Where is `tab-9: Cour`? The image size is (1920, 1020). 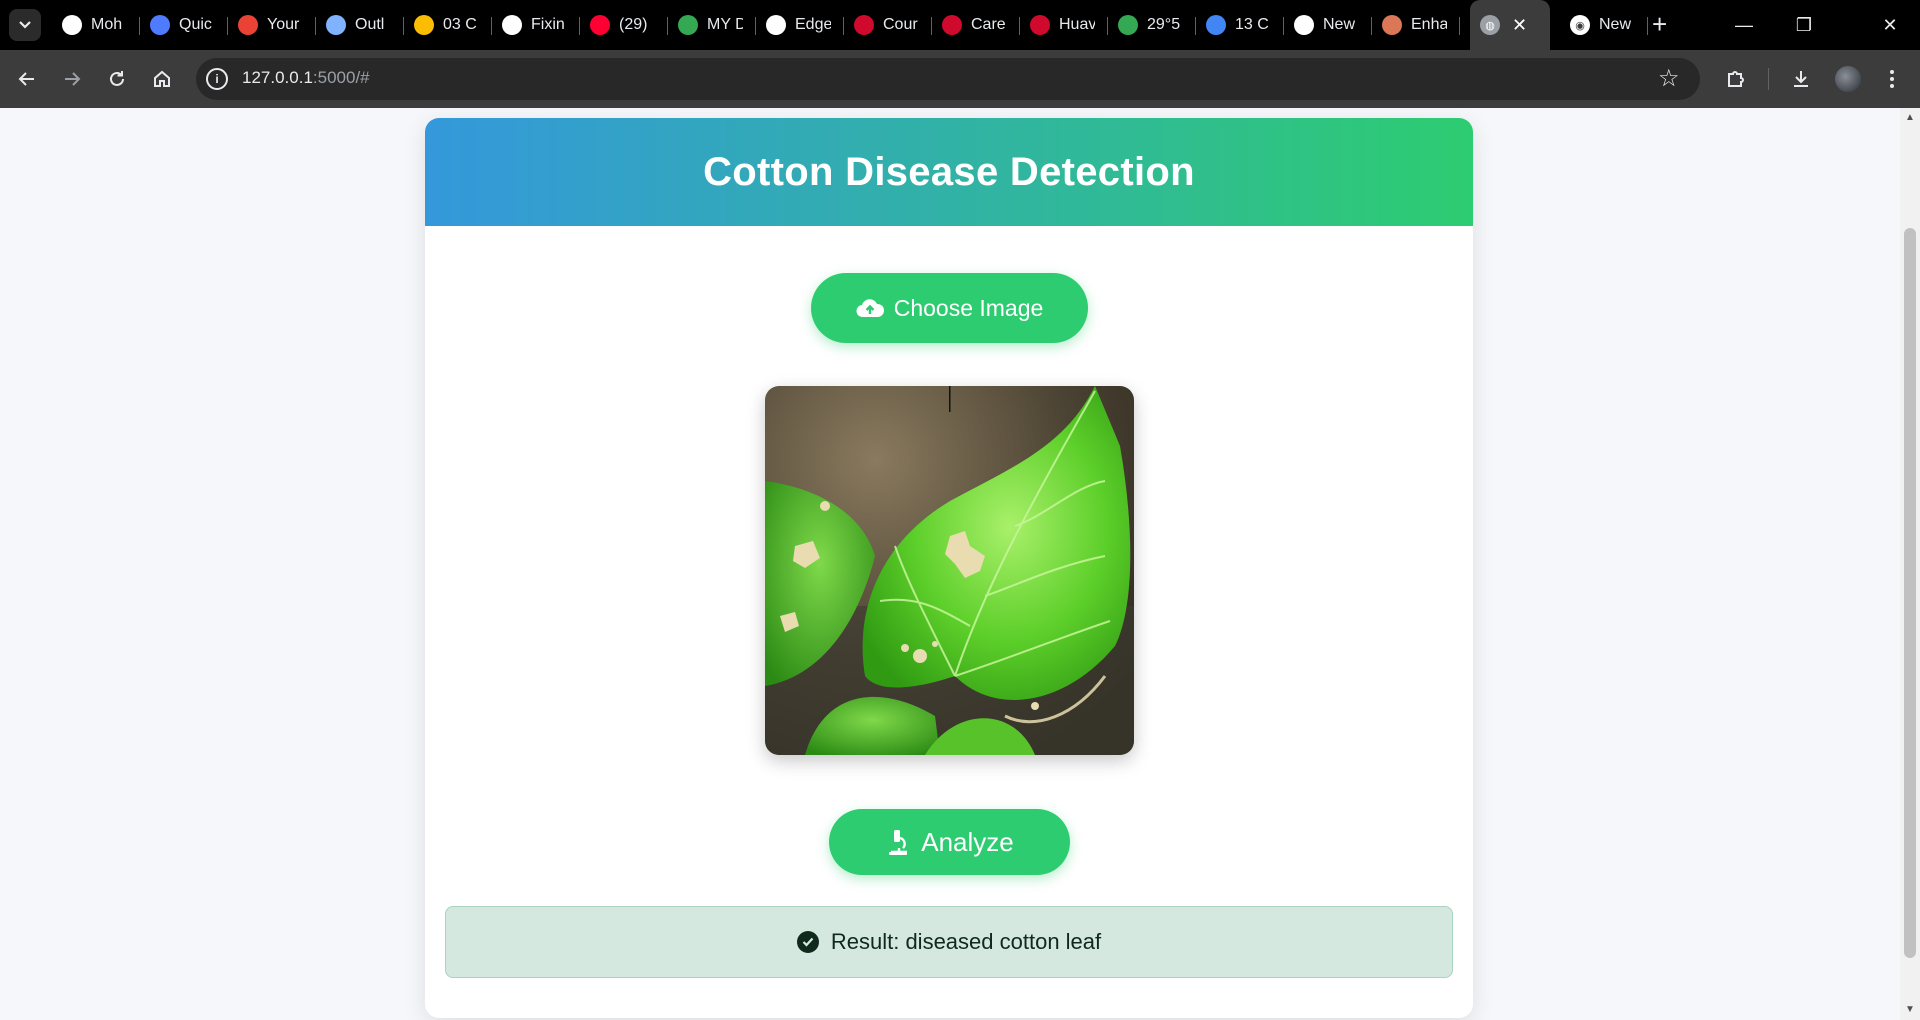
tab-9: Cour is located at coordinates (888, 25).